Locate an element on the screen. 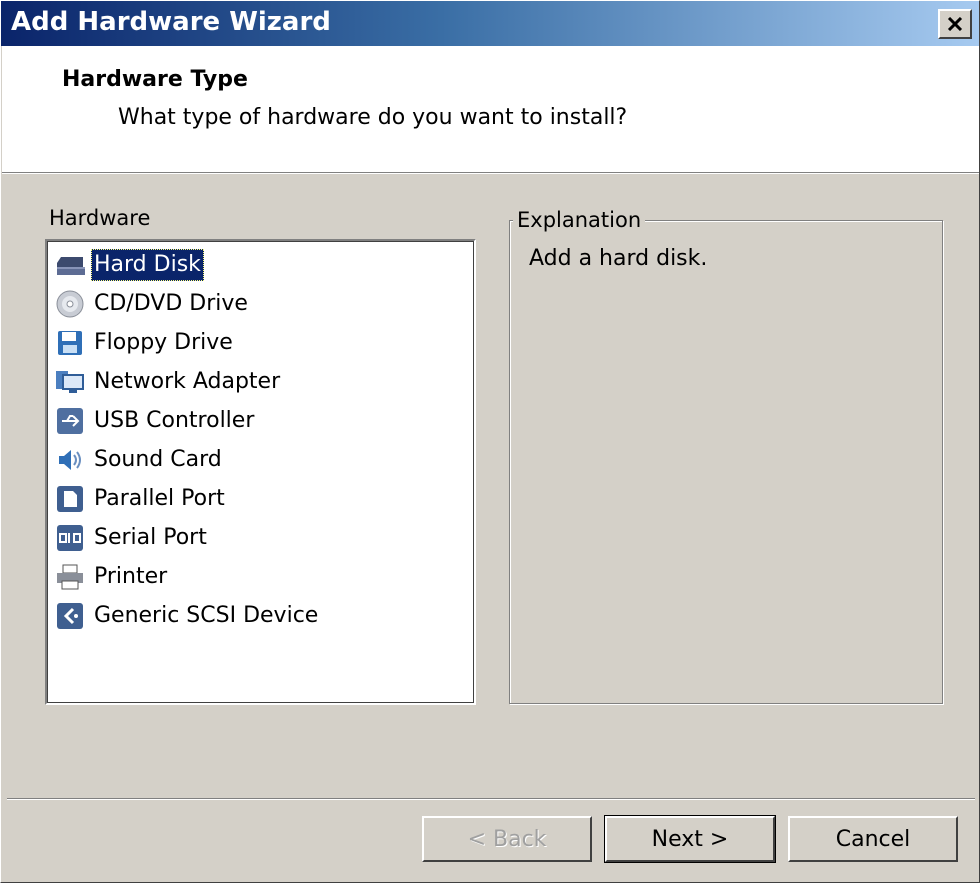 The width and height of the screenshot is (980, 883). hardware-label: Hardware is located at coordinates (100, 218).